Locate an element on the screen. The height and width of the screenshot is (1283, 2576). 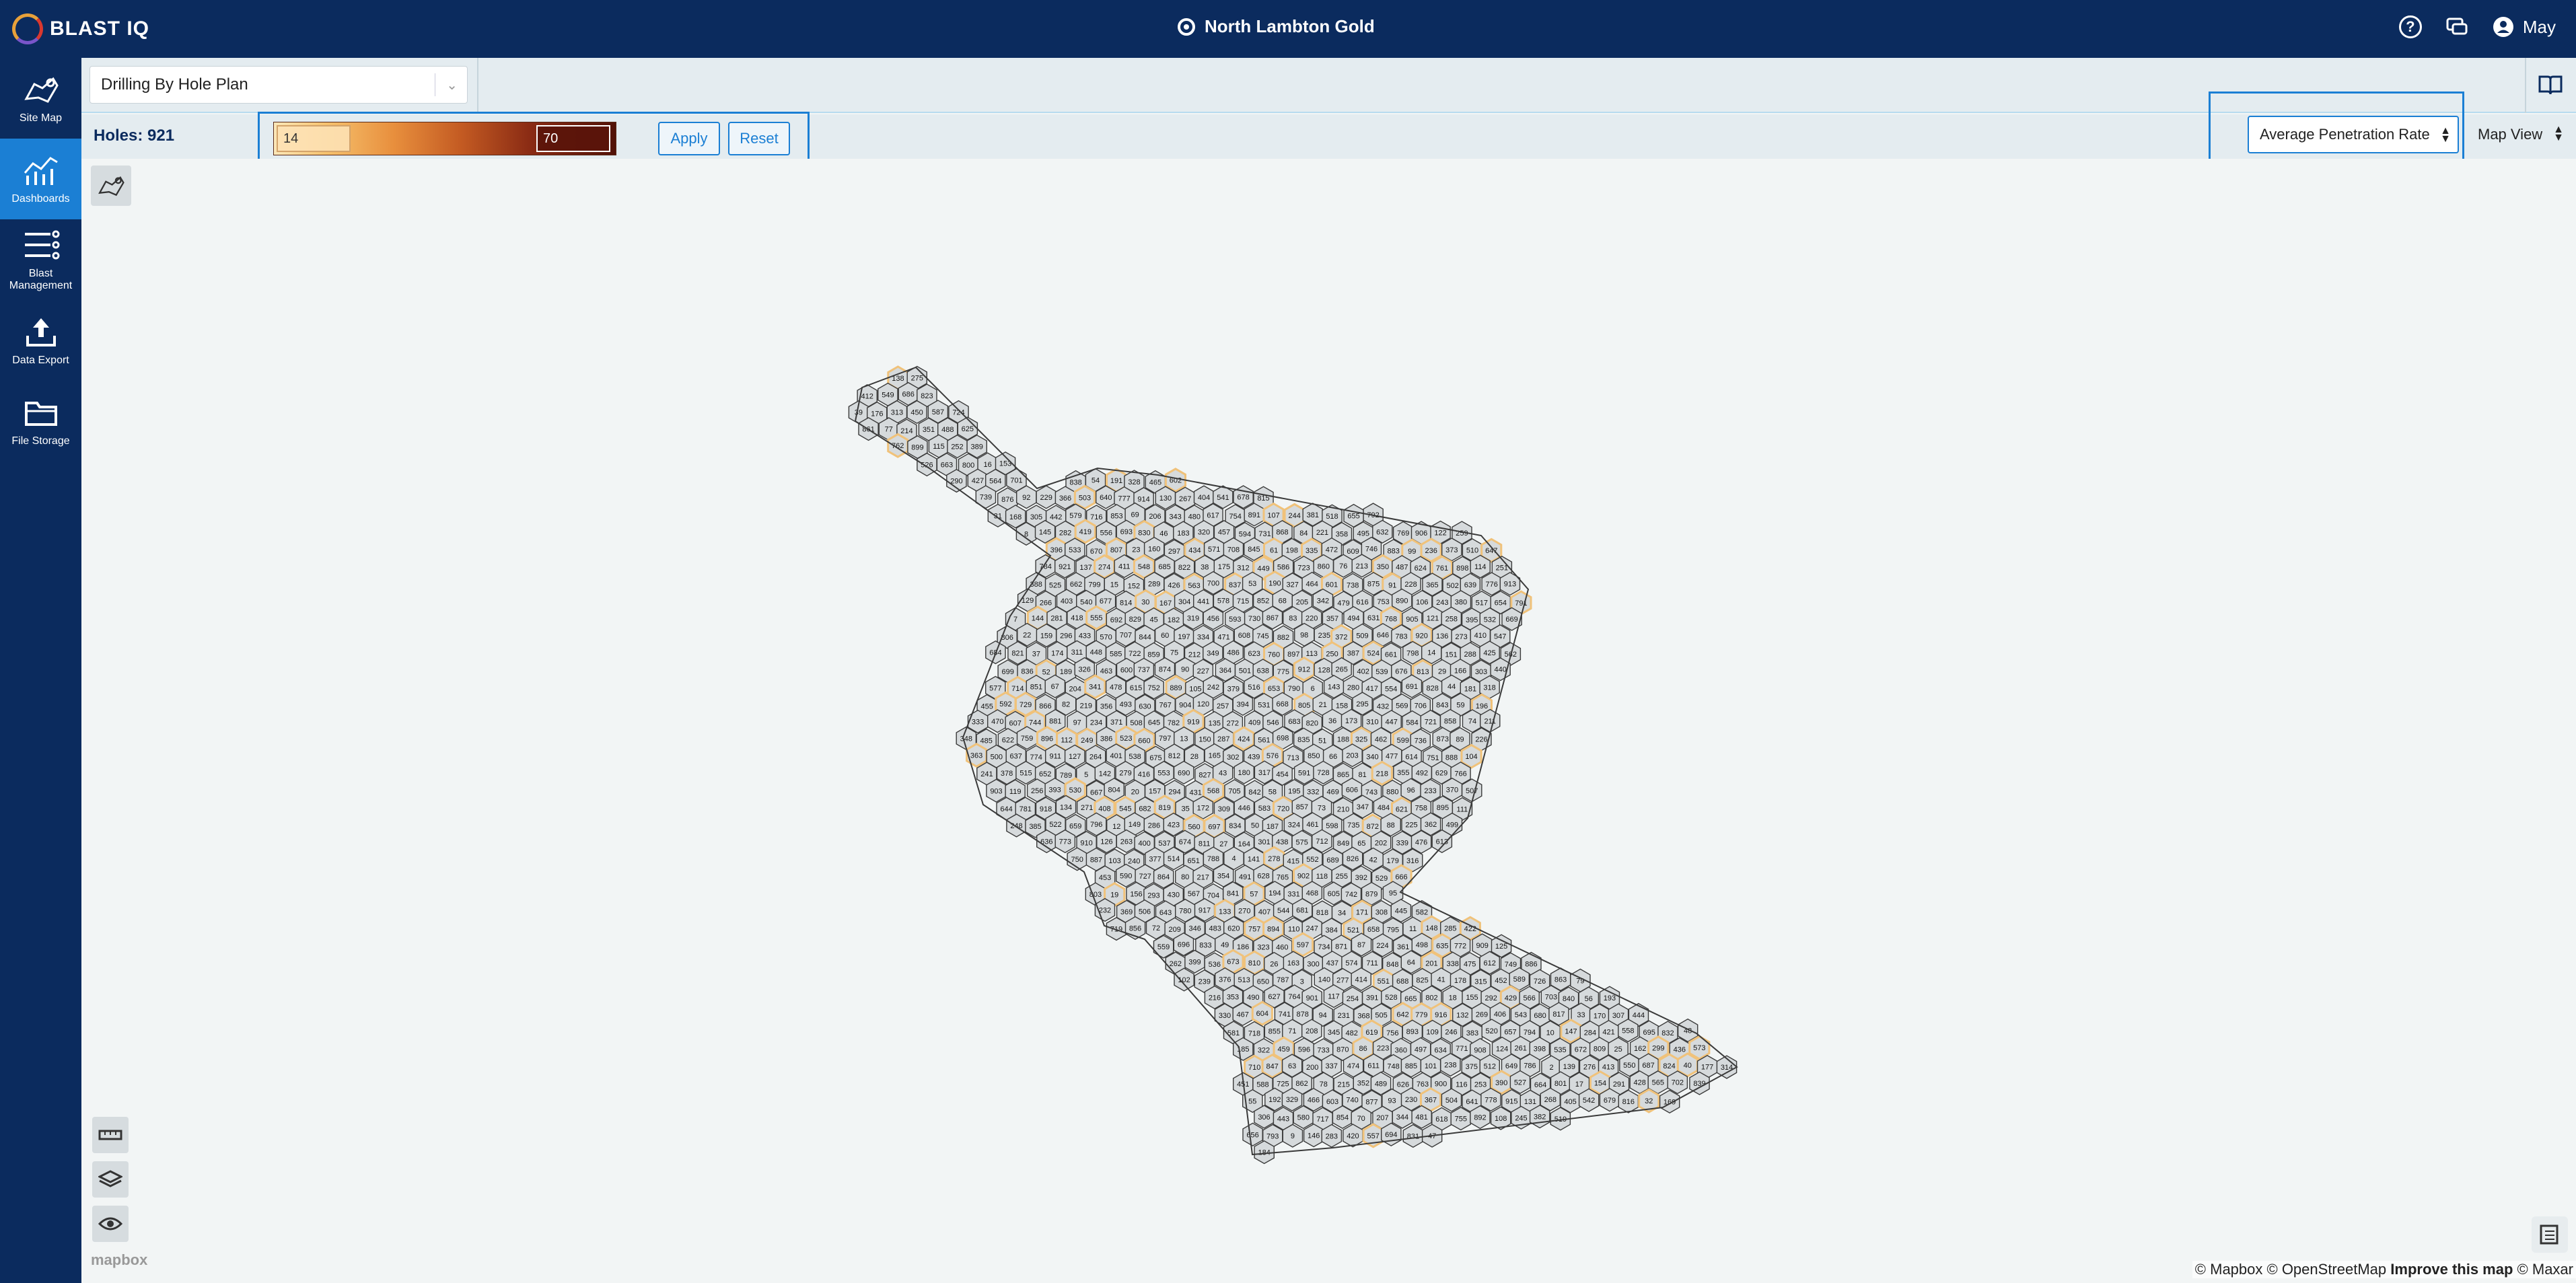
hole-number: 296 is located at coordinates (1066, 636).